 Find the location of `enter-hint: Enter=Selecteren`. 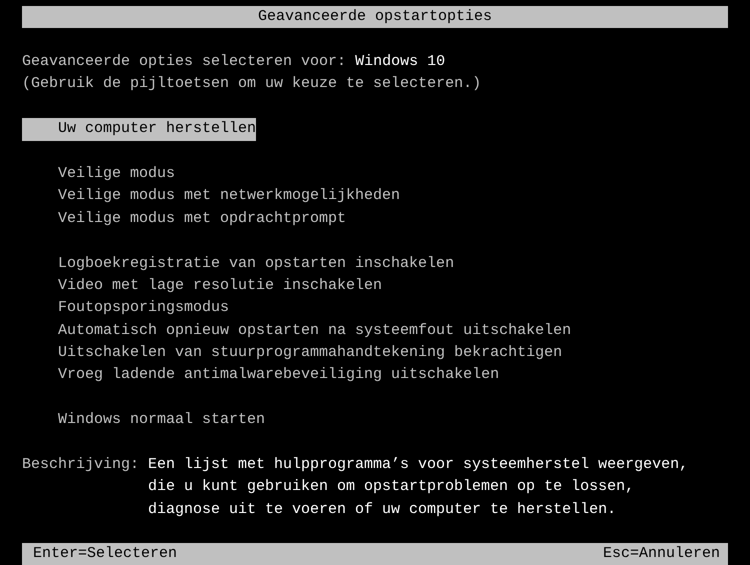

enter-hint: Enter=Selecteren is located at coordinates (105, 554).